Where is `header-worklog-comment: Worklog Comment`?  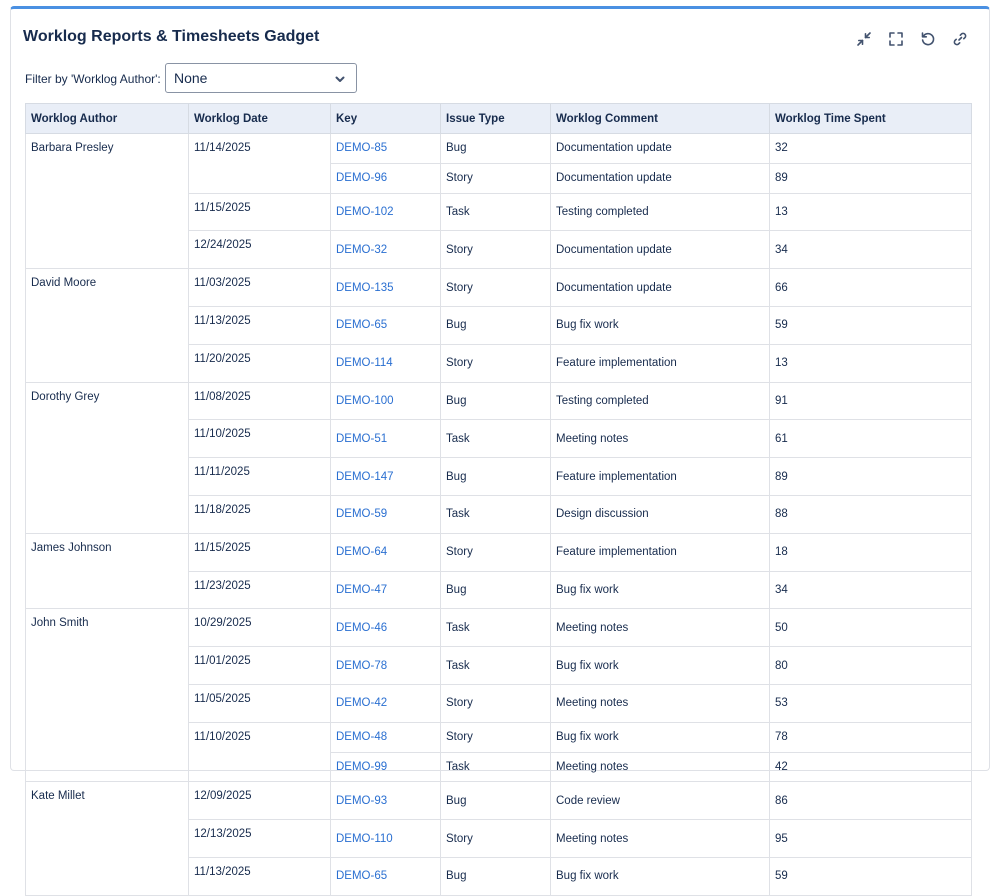
header-worklog-comment: Worklog Comment is located at coordinates (660, 118).